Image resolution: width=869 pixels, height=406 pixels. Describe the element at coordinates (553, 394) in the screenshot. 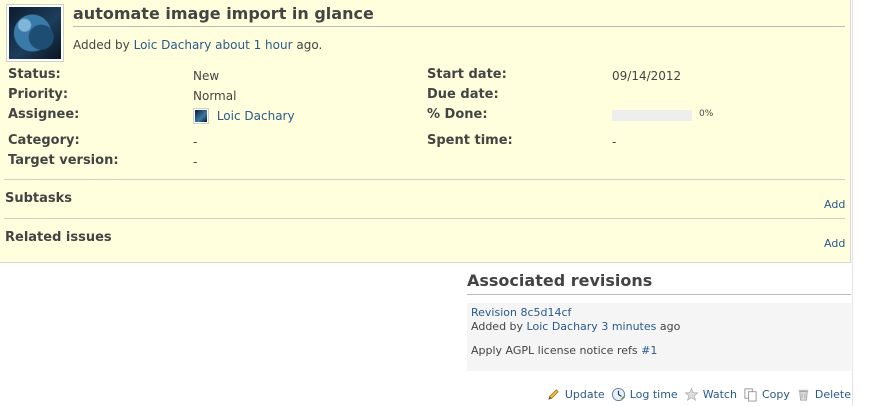

I see `pencil-icon` at that location.